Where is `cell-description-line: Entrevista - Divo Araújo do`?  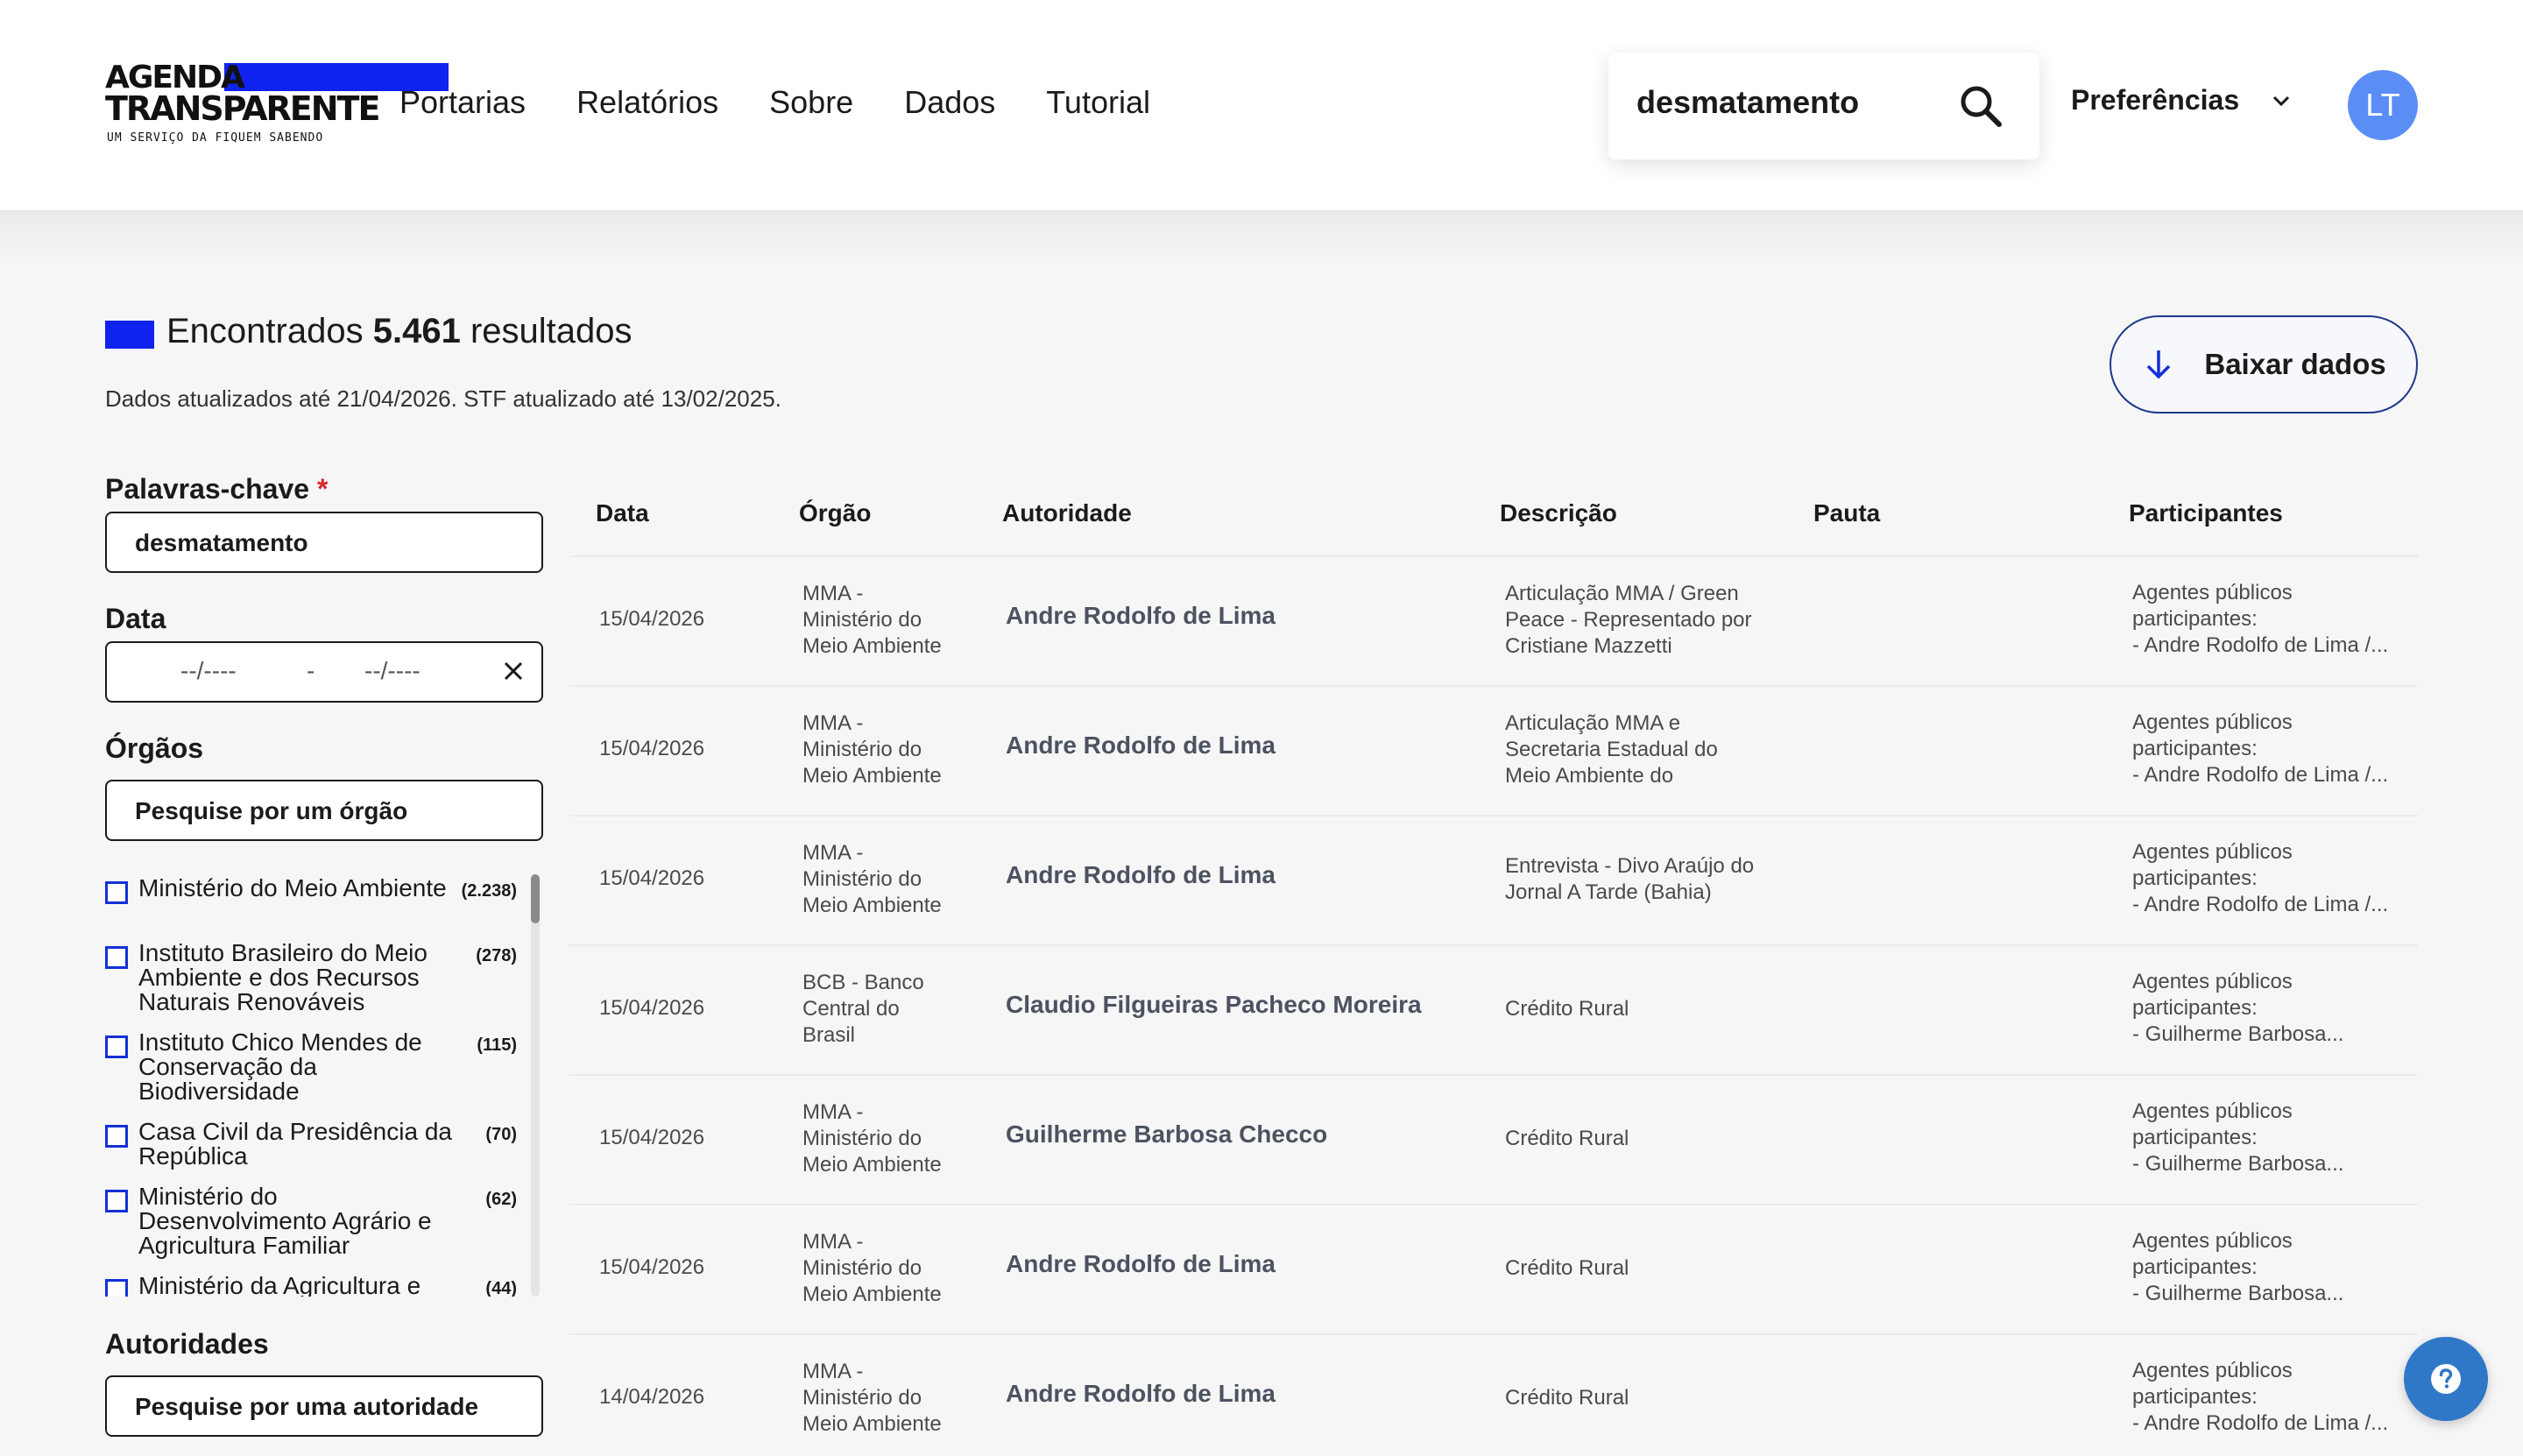 cell-description-line: Entrevista - Divo Araújo do is located at coordinates (1630, 866).